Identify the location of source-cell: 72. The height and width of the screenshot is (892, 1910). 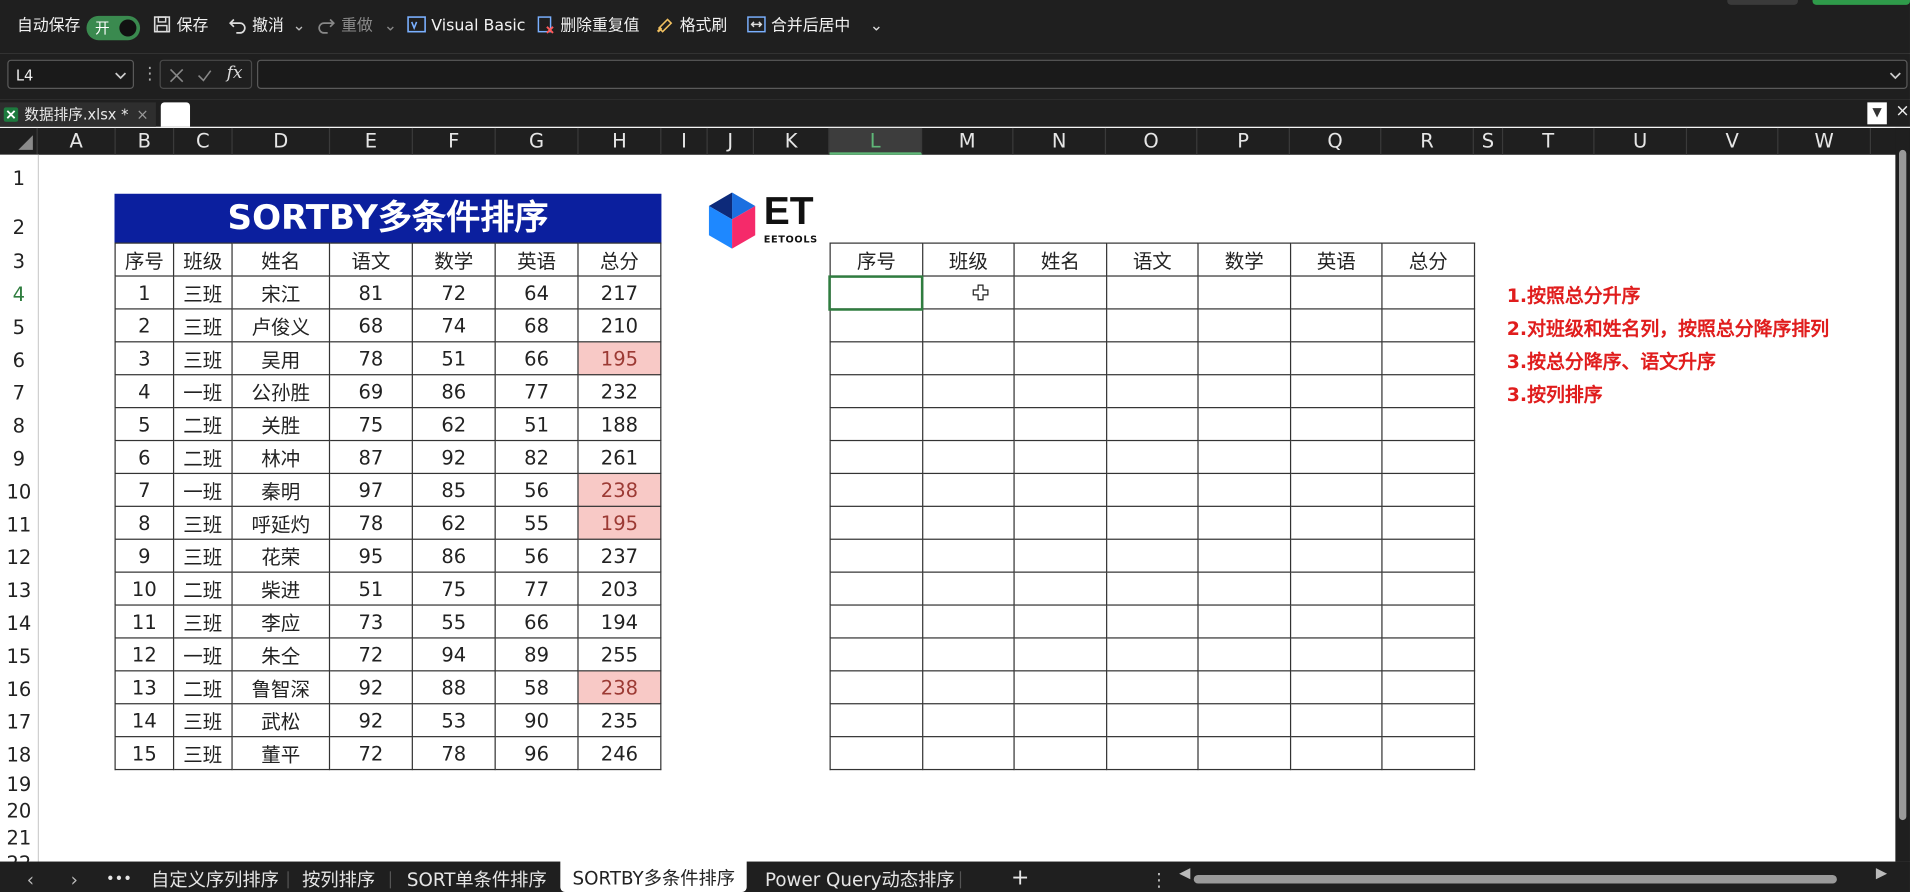
(453, 292).